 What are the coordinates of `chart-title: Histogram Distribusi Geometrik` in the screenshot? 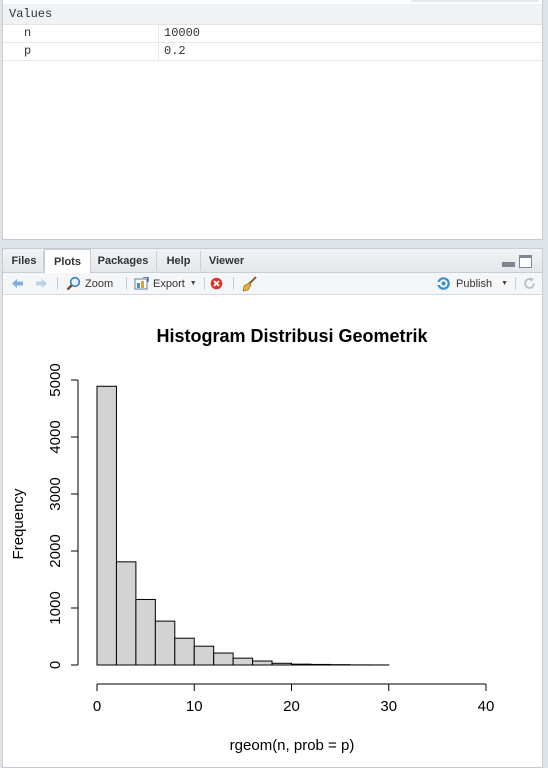 It's located at (292, 336).